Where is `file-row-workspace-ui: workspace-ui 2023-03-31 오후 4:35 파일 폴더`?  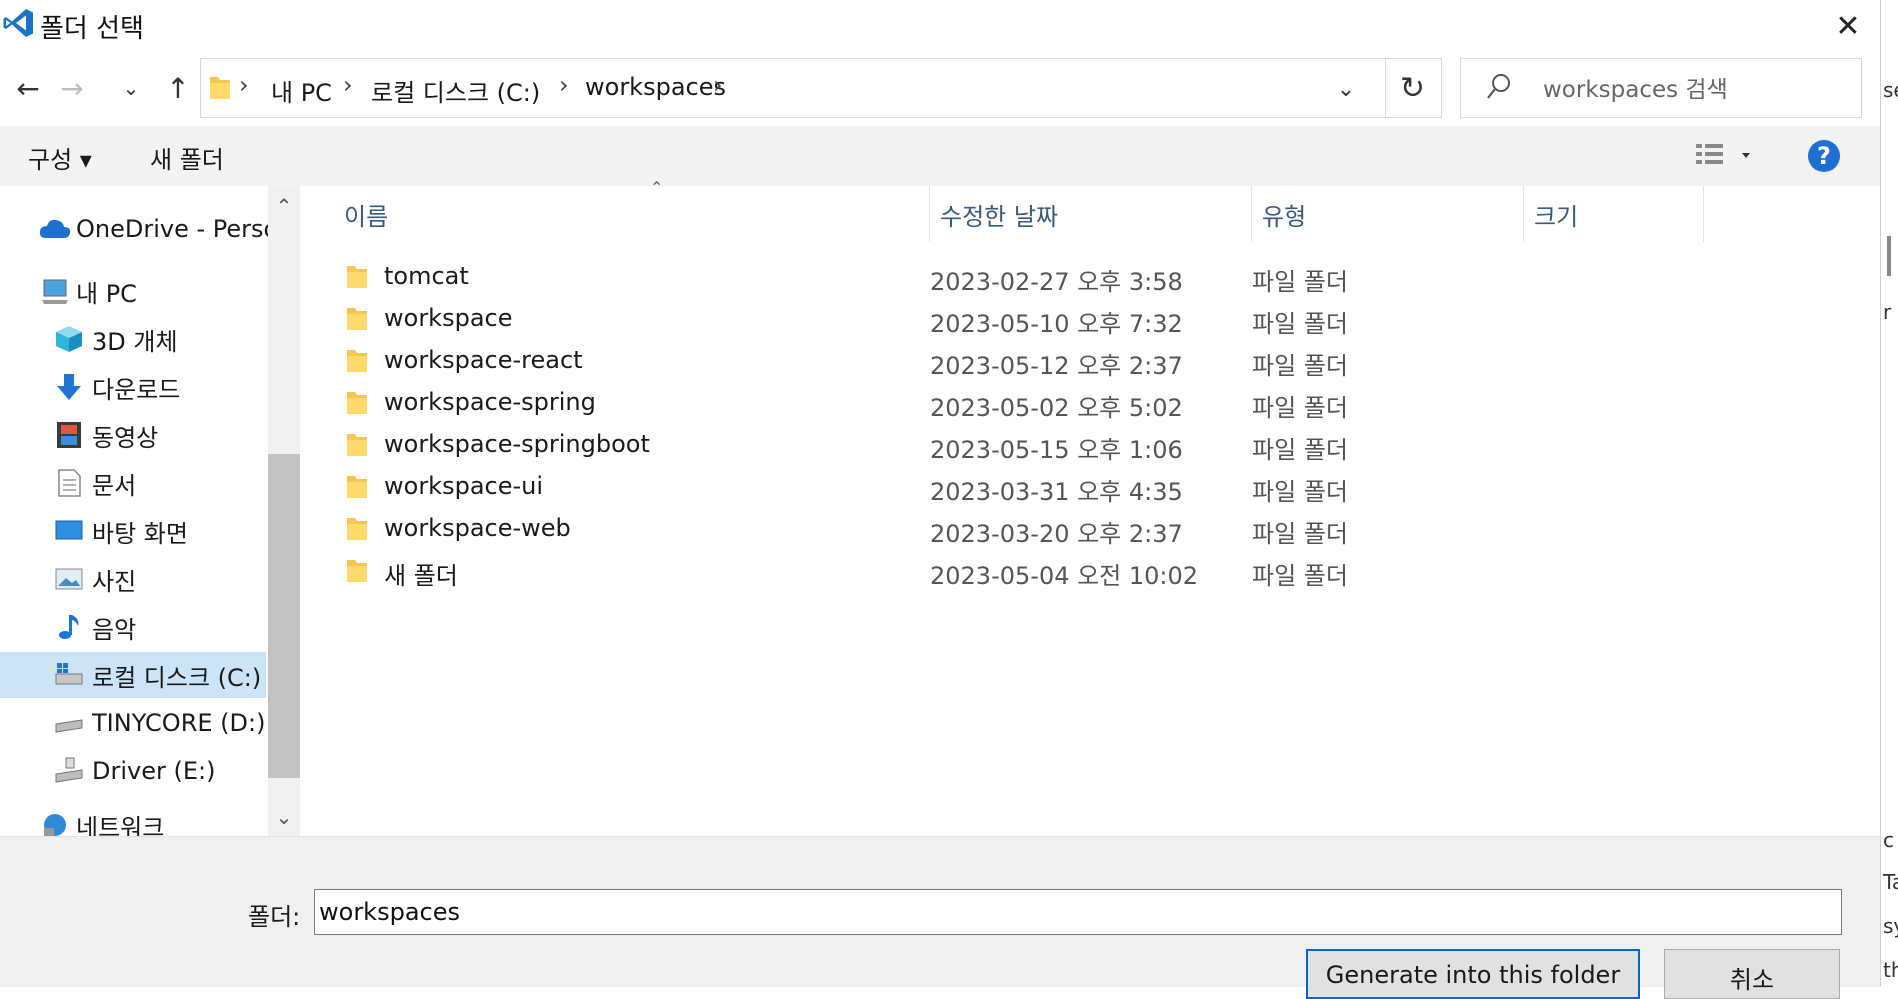
file-row-workspace-ui: workspace-ui 2023-03-31 오후 4:35 파일 폴더 is located at coordinates (1091, 487).